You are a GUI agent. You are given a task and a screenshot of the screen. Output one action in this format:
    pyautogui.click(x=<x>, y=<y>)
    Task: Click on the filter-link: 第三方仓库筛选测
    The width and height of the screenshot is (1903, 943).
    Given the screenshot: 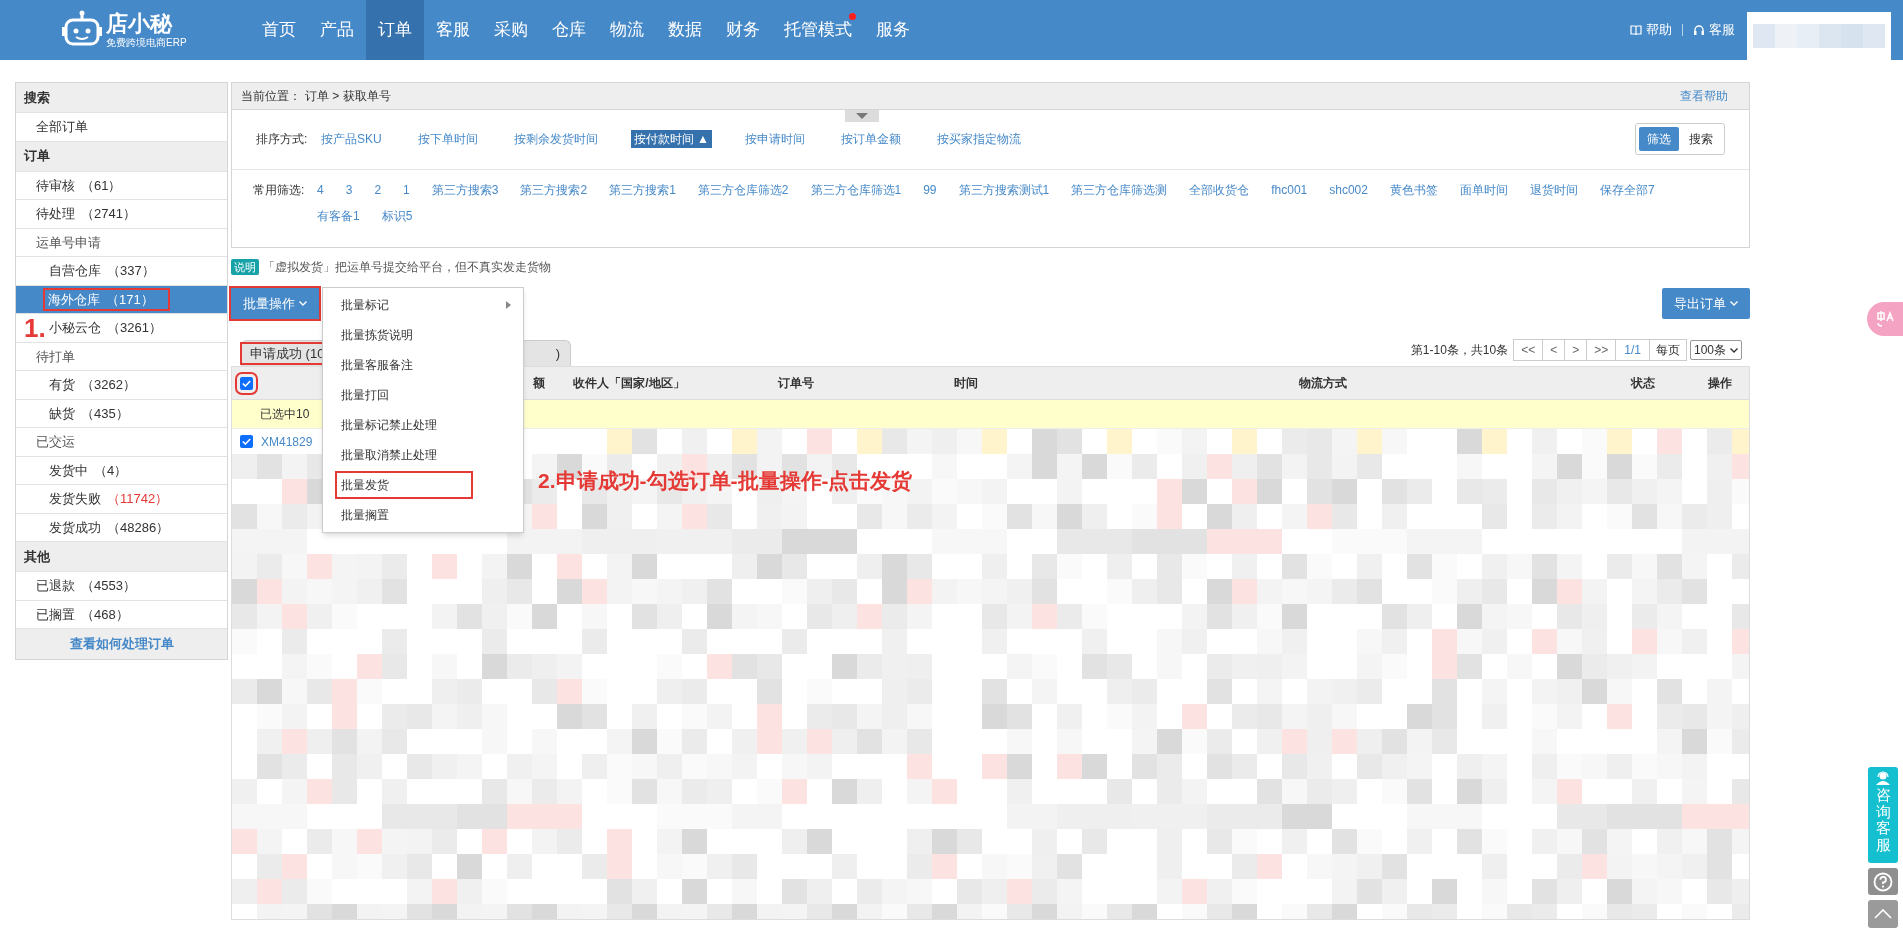 What is the action you would take?
    pyautogui.click(x=1119, y=190)
    